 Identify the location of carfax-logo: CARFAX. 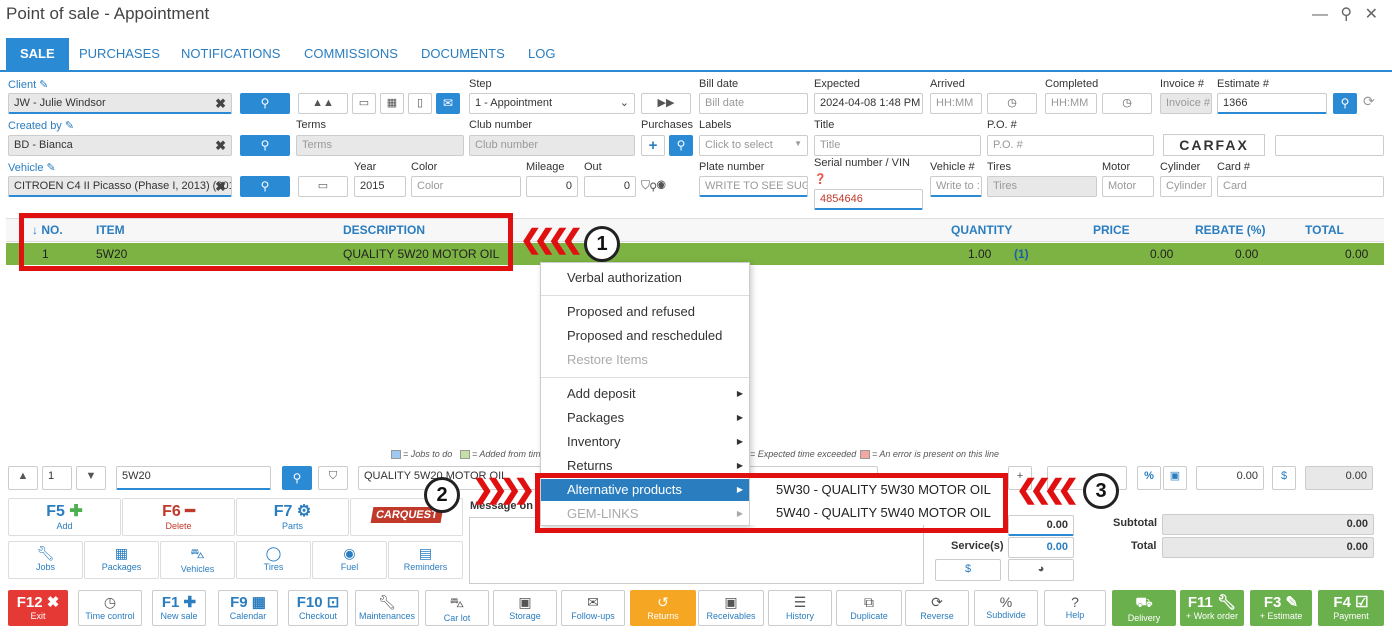
(1214, 145).